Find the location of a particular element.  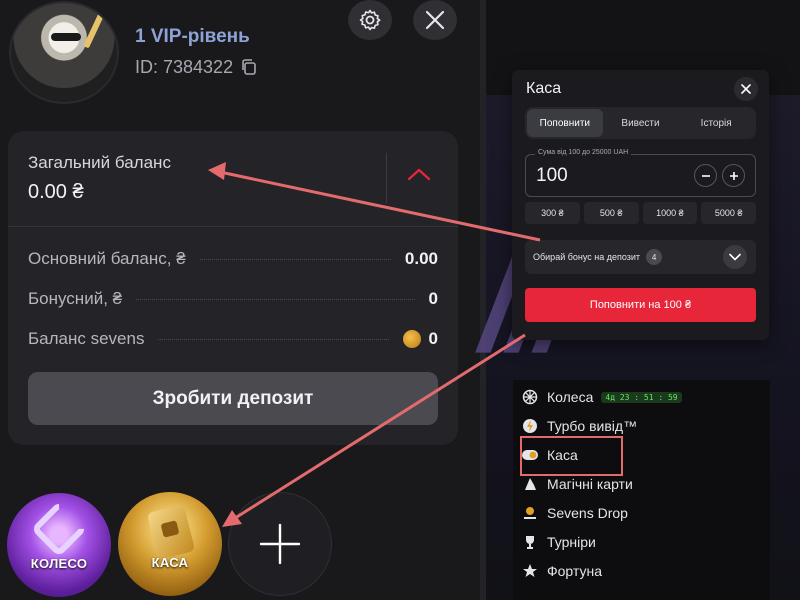

cash-tabs: Поповнити Вивести Історія is located at coordinates (640, 123).